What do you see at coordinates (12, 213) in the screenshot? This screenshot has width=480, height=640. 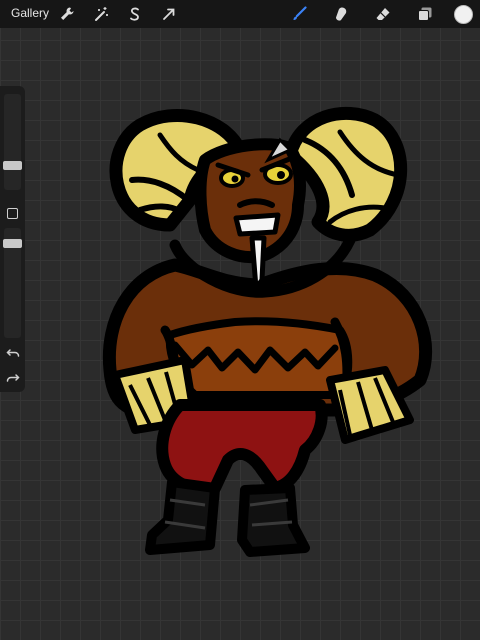 I see `modify-square-icon` at bounding box center [12, 213].